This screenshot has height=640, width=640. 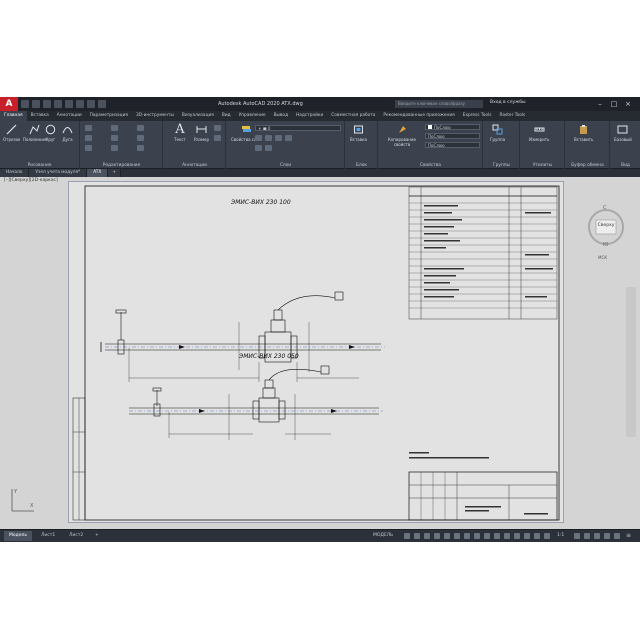 What do you see at coordinates (407, 536) in the screenshot?
I see `grid-icon` at bounding box center [407, 536].